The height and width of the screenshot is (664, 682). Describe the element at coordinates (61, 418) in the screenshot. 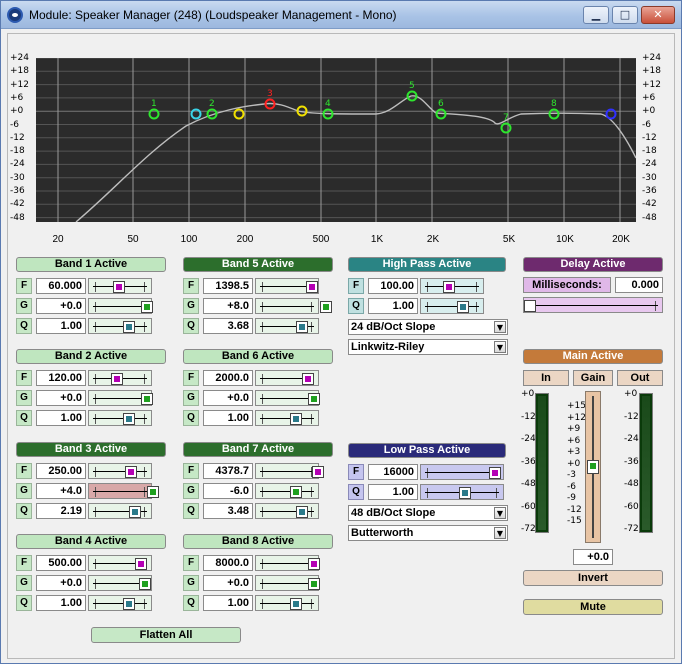

I see `band-2-q-field: 1.00` at that location.